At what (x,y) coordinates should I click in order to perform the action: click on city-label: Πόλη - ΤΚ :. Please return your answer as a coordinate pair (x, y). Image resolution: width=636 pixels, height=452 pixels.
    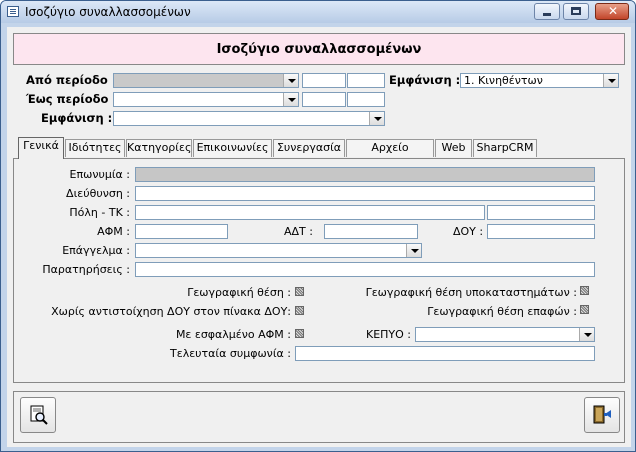
    Looking at the image, I should click on (99, 212).